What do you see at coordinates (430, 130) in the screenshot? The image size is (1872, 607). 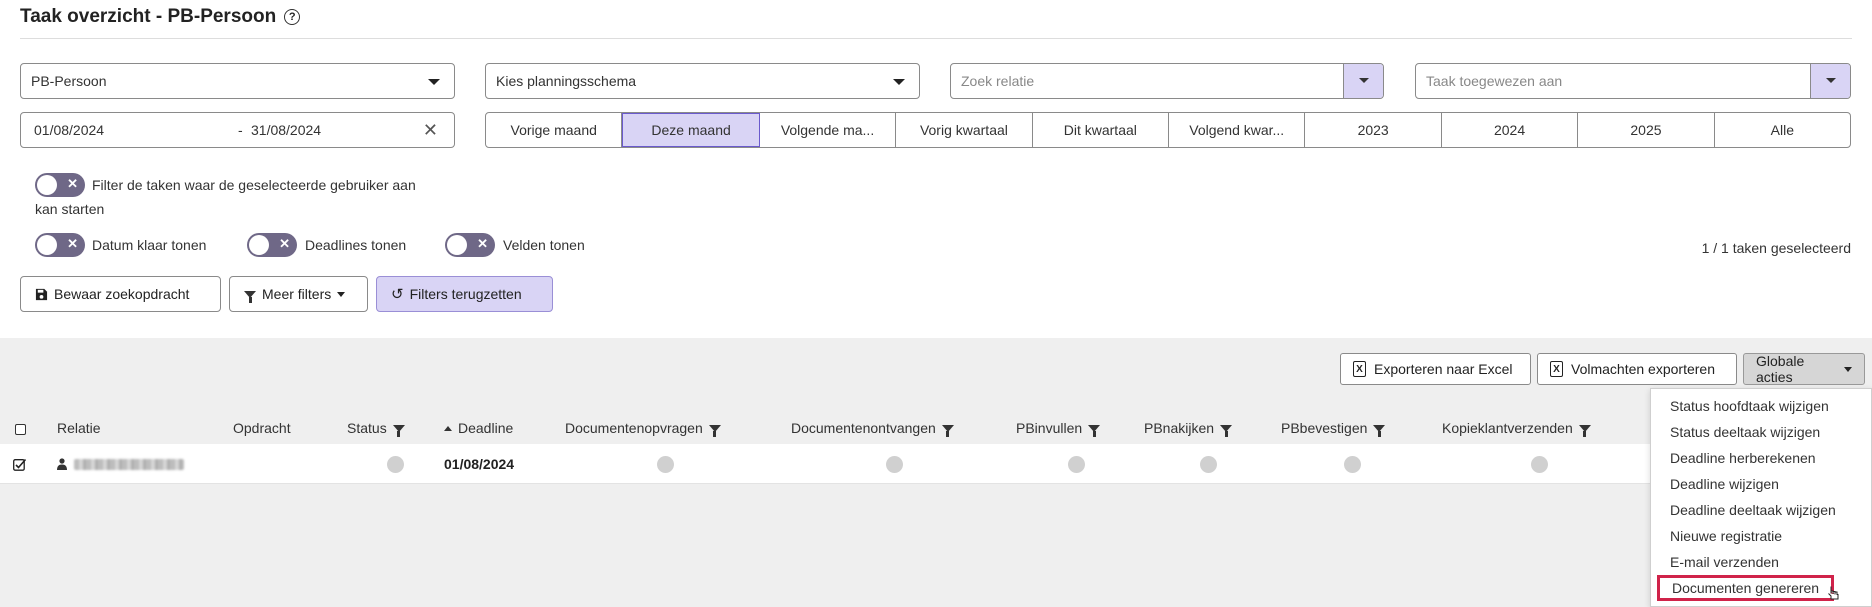 I see `clear-date-icon: ✕` at bounding box center [430, 130].